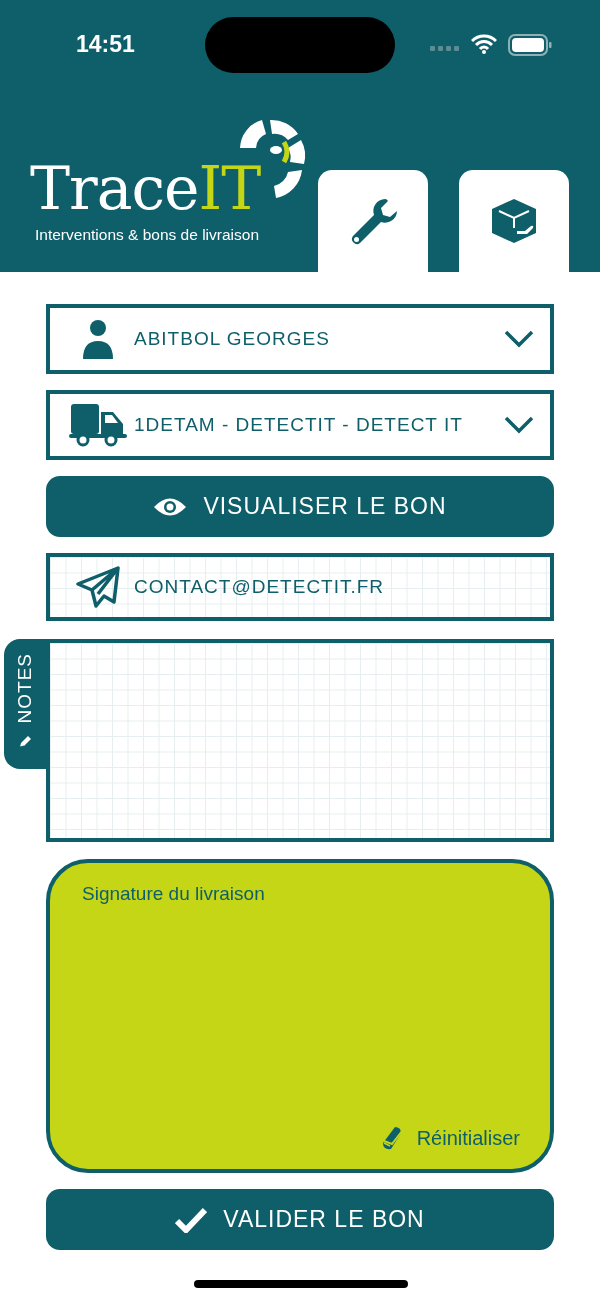  I want to click on status-time: 14:51, so click(105, 44).